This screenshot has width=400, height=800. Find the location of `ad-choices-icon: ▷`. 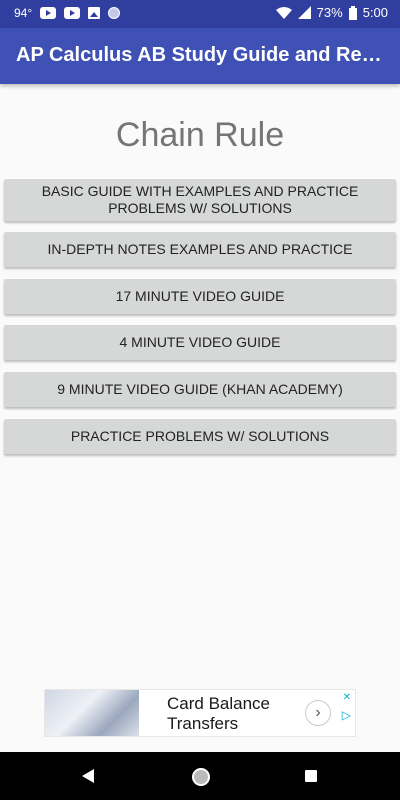

ad-choices-icon: ▷ is located at coordinates (346, 715).